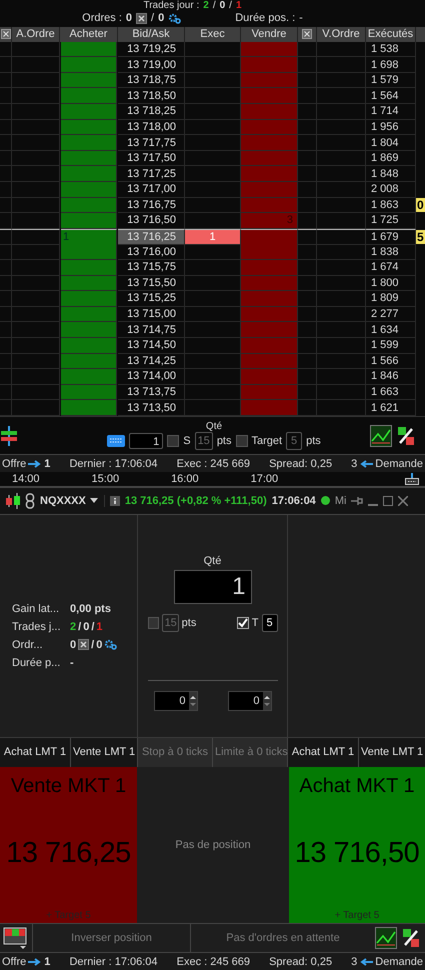  What do you see at coordinates (175, 18) in the screenshot?
I see `settings-icon` at bounding box center [175, 18].